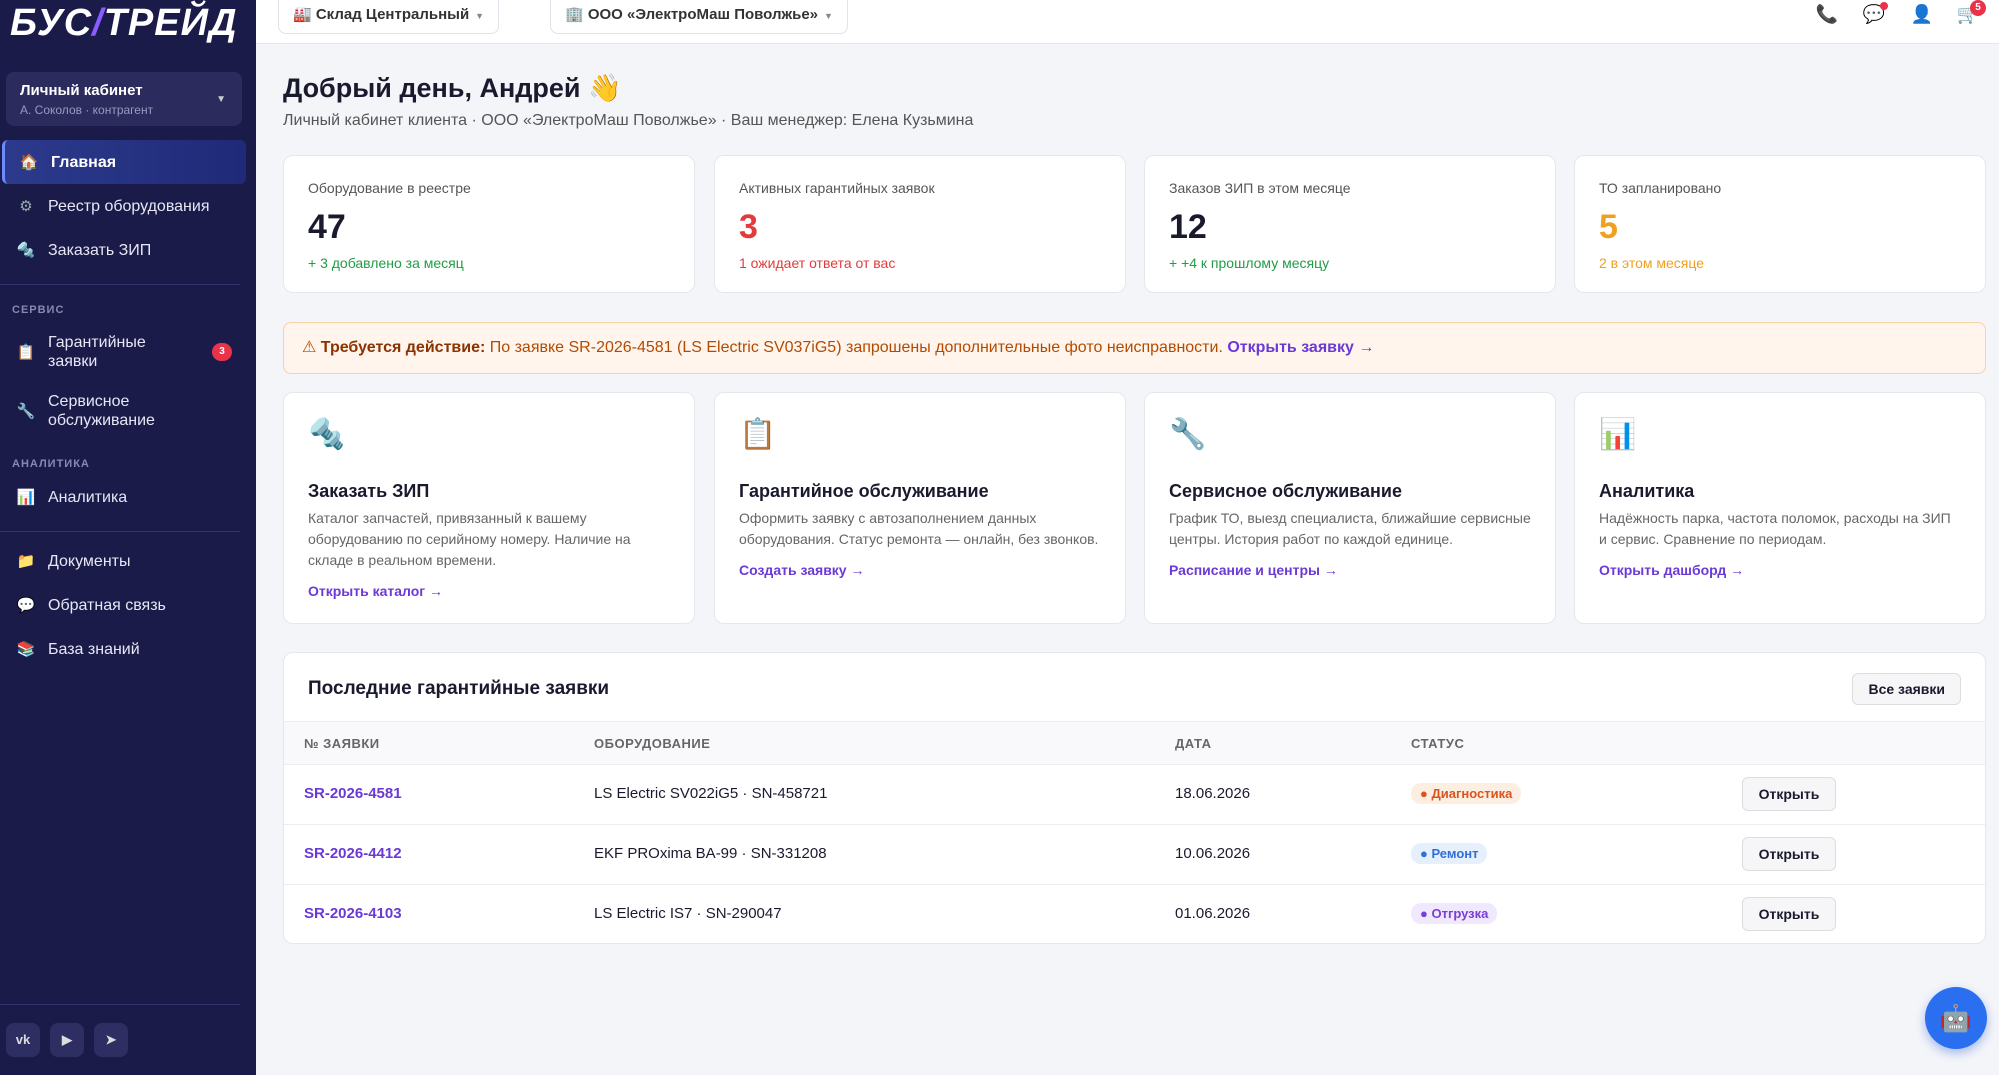  What do you see at coordinates (327, 227) in the screenshot?
I see `stat-value: 47` at bounding box center [327, 227].